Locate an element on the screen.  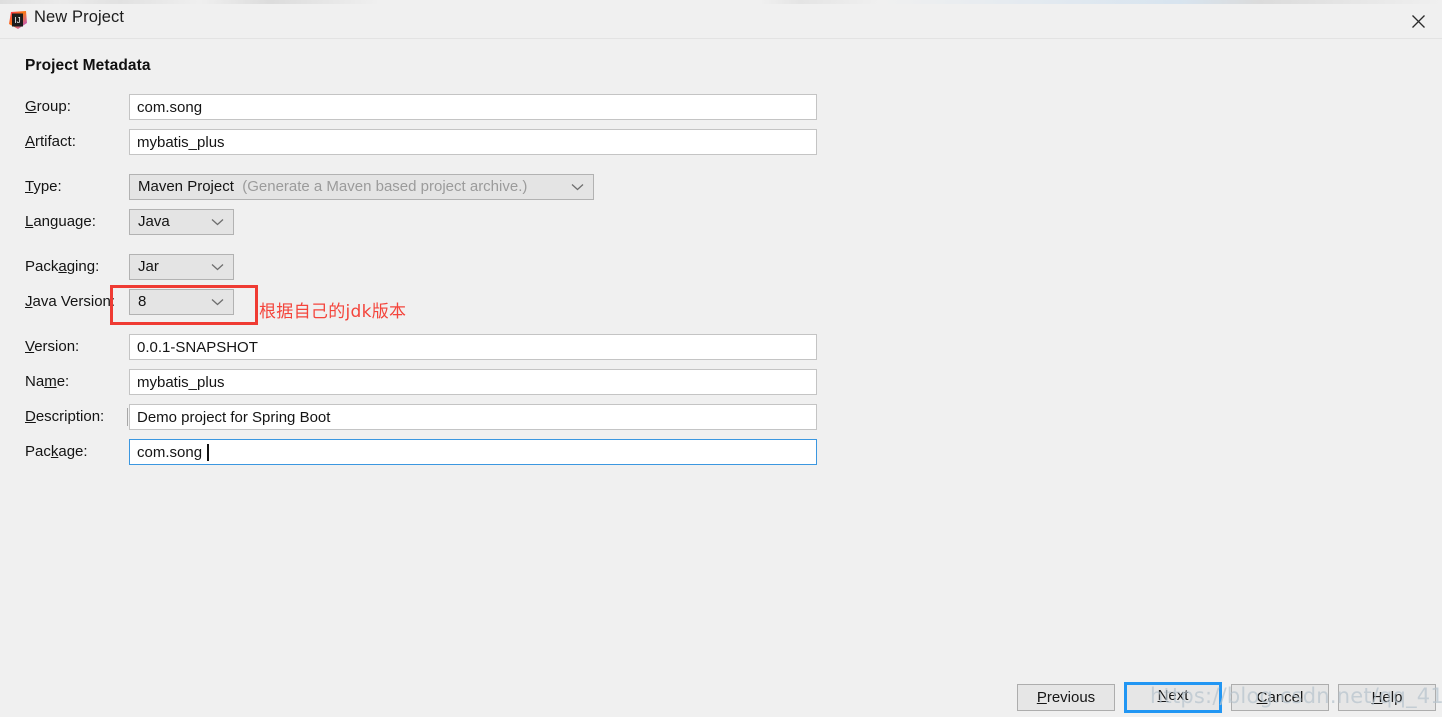
packaging-label: Packaging: is located at coordinates (62, 266).